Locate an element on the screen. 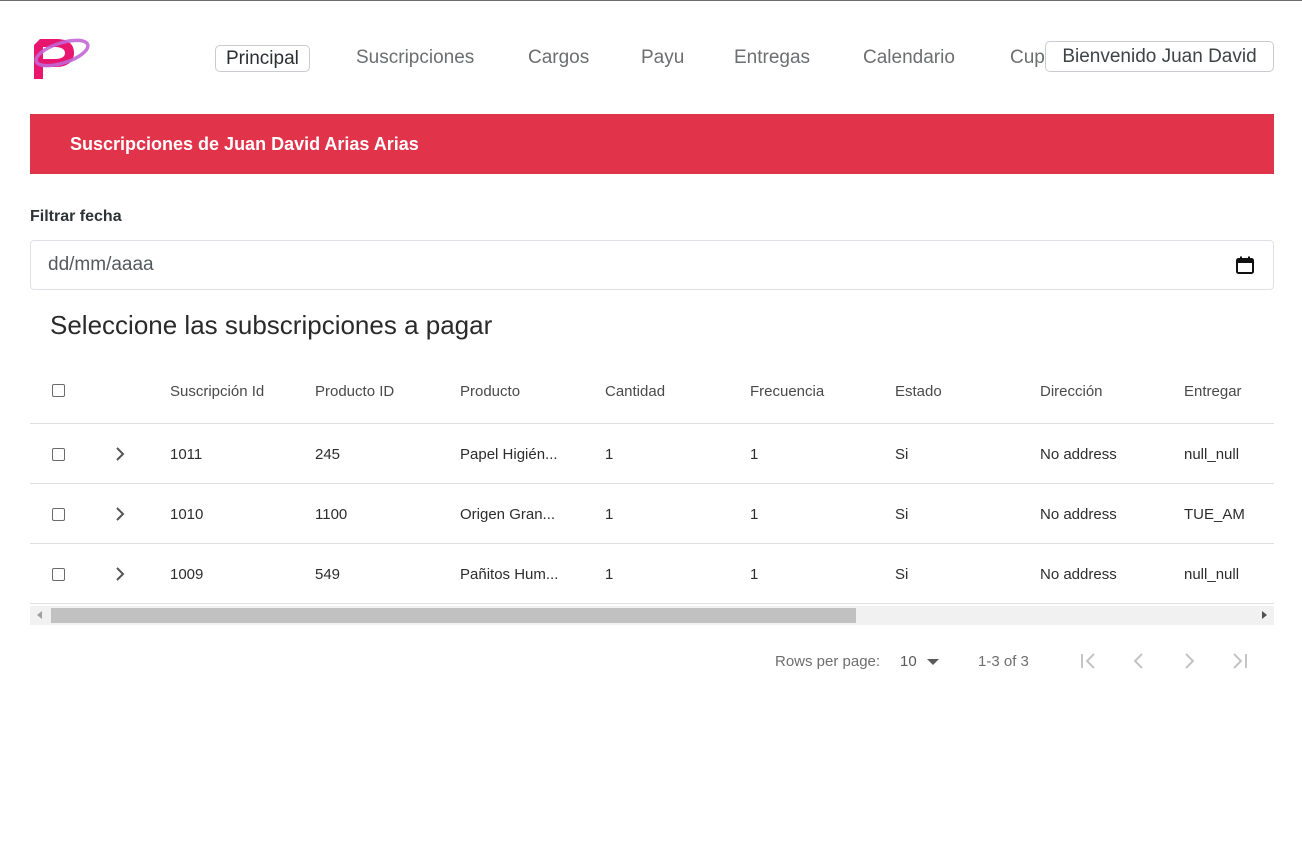 This screenshot has height=843, width=1302. next-page-icon is located at coordinates (1189, 661).